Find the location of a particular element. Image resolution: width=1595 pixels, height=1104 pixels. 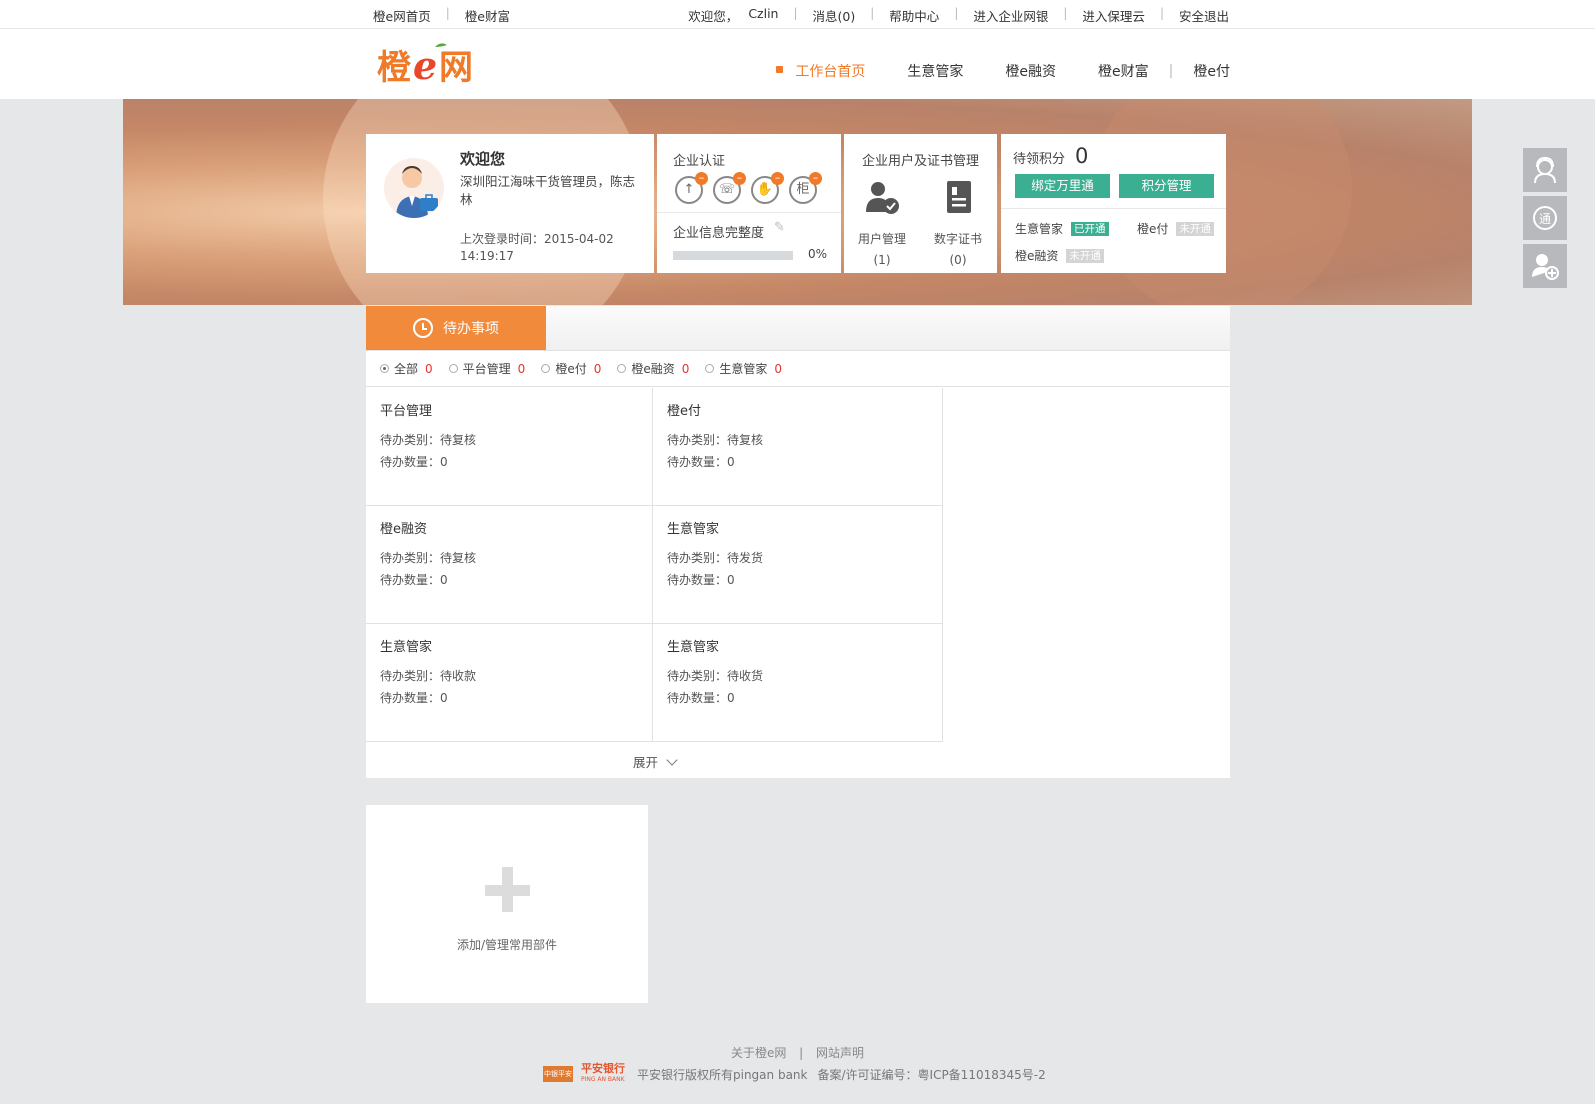

todo-item-type: 待办类别：待发货 is located at coordinates (715, 558).